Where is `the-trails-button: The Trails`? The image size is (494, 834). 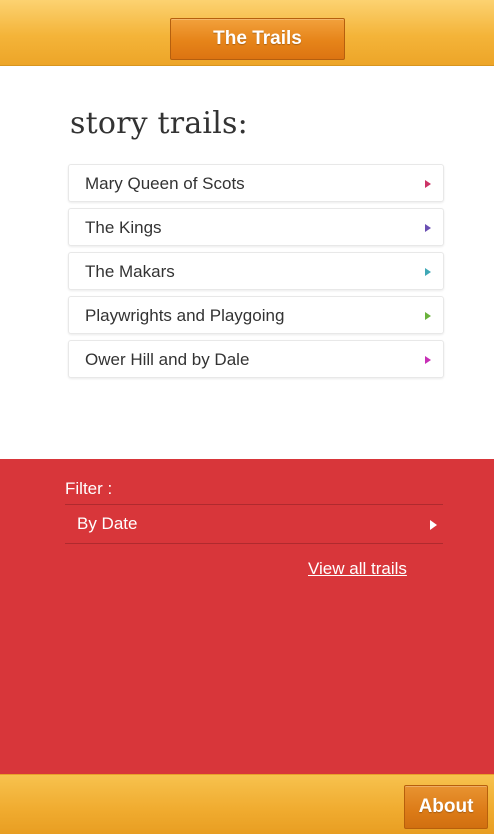 the-trails-button: The Trails is located at coordinates (257, 39).